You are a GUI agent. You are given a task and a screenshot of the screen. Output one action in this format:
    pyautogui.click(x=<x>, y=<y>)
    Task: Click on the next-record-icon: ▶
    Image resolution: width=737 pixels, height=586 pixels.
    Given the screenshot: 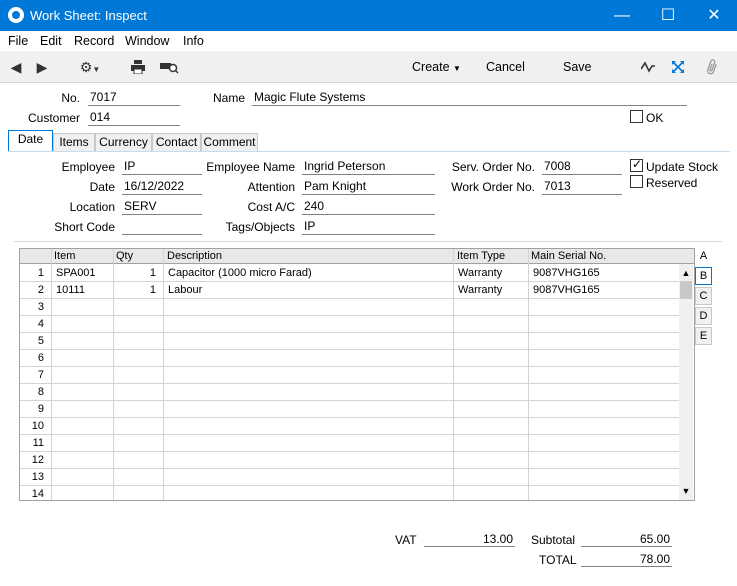 What is the action you would take?
    pyautogui.click(x=42, y=67)
    